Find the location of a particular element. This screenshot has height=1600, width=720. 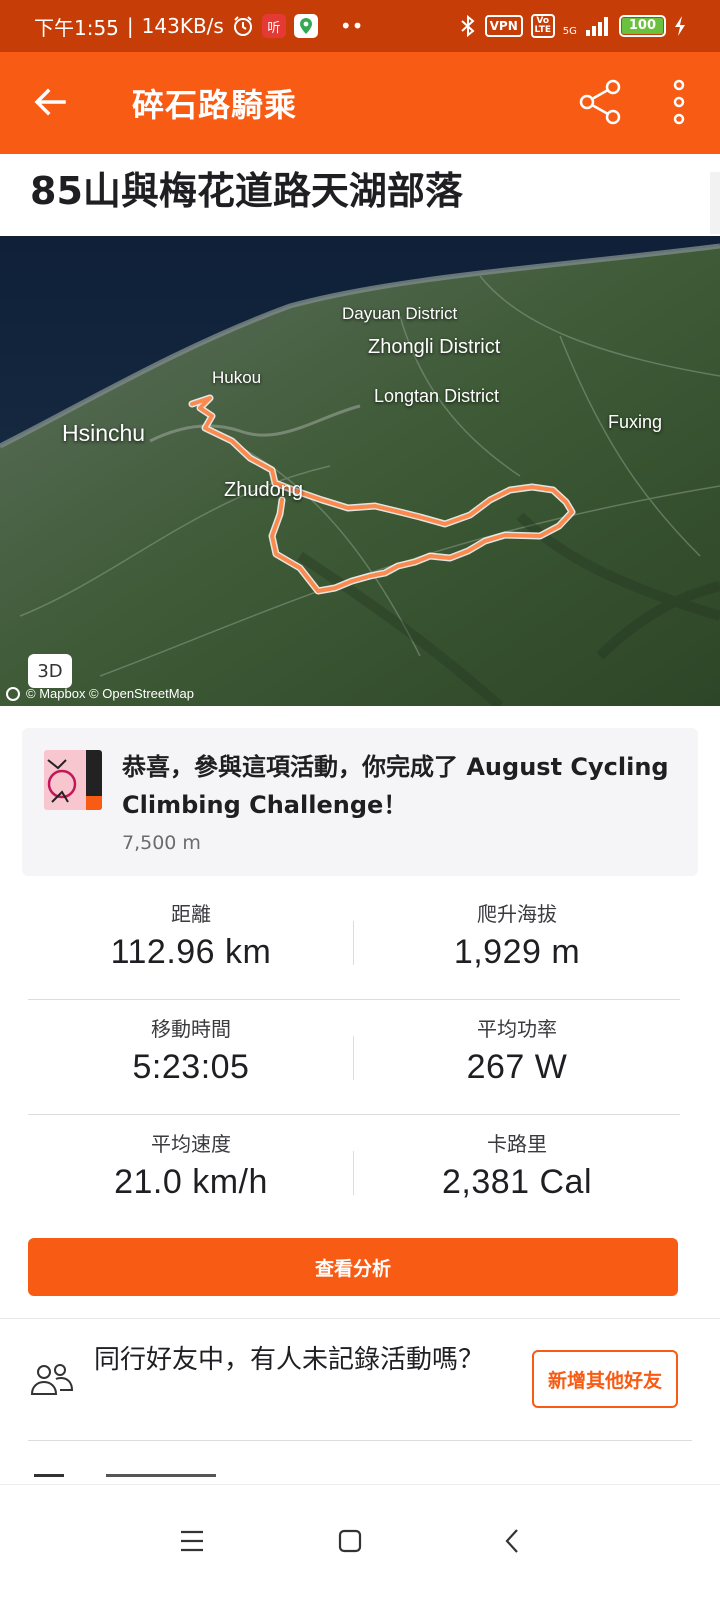

stat-distance: 距離 112.96 km is located at coordinates (191, 935).